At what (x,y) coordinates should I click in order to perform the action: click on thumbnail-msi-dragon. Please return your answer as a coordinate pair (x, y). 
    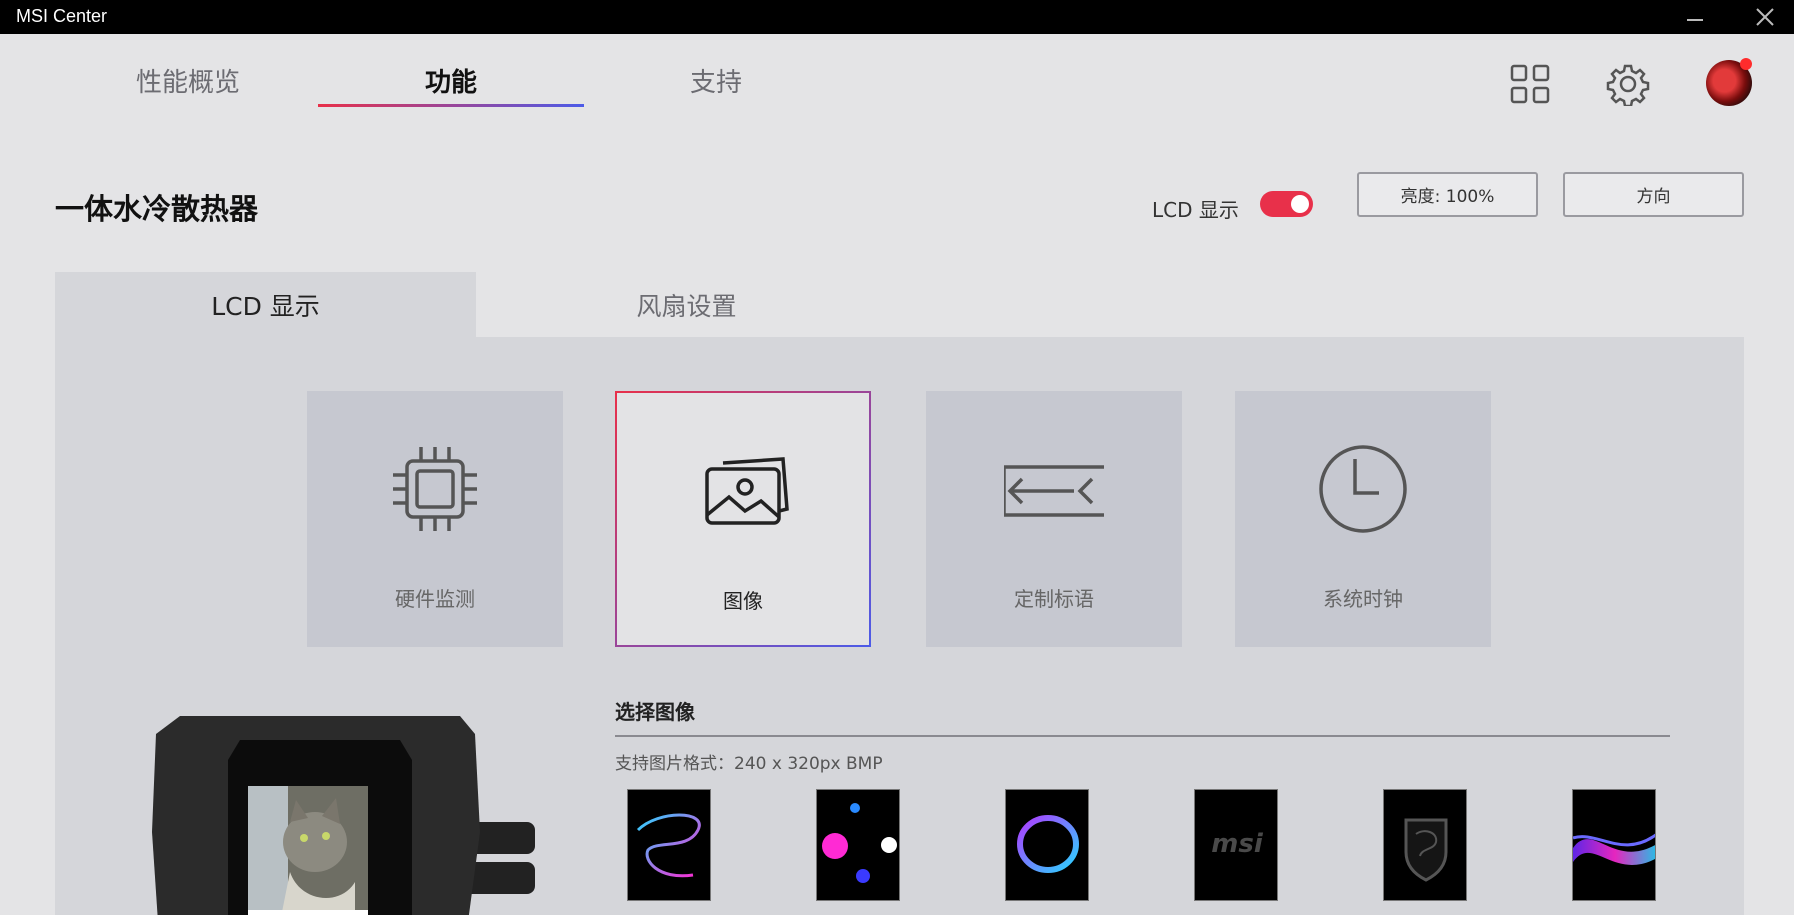
    Looking at the image, I should click on (1425, 845).